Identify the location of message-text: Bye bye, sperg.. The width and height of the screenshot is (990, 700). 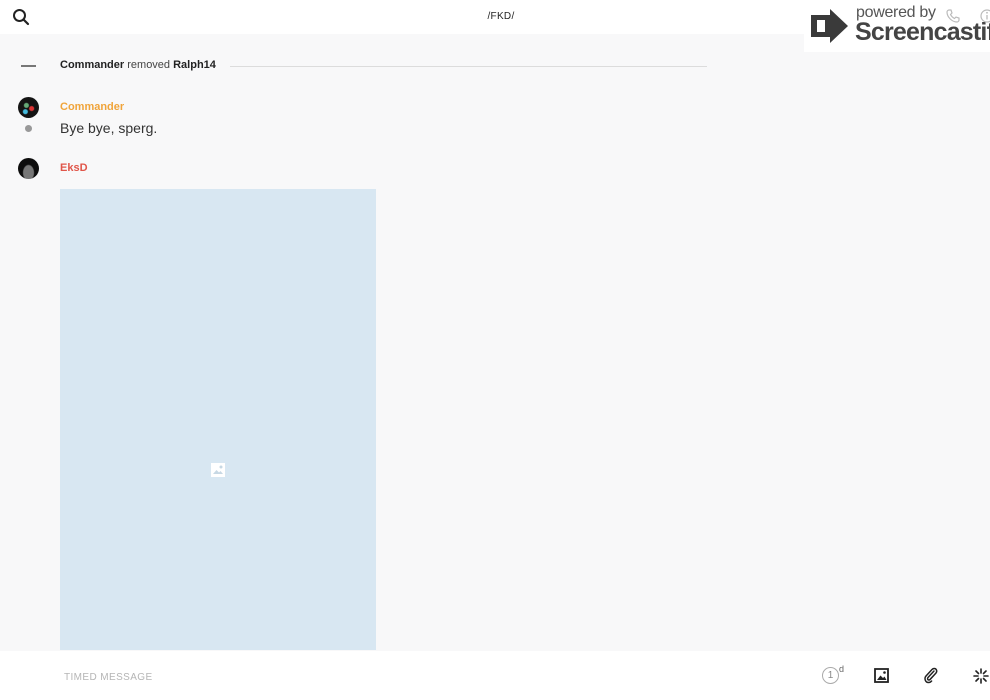
(109, 128).